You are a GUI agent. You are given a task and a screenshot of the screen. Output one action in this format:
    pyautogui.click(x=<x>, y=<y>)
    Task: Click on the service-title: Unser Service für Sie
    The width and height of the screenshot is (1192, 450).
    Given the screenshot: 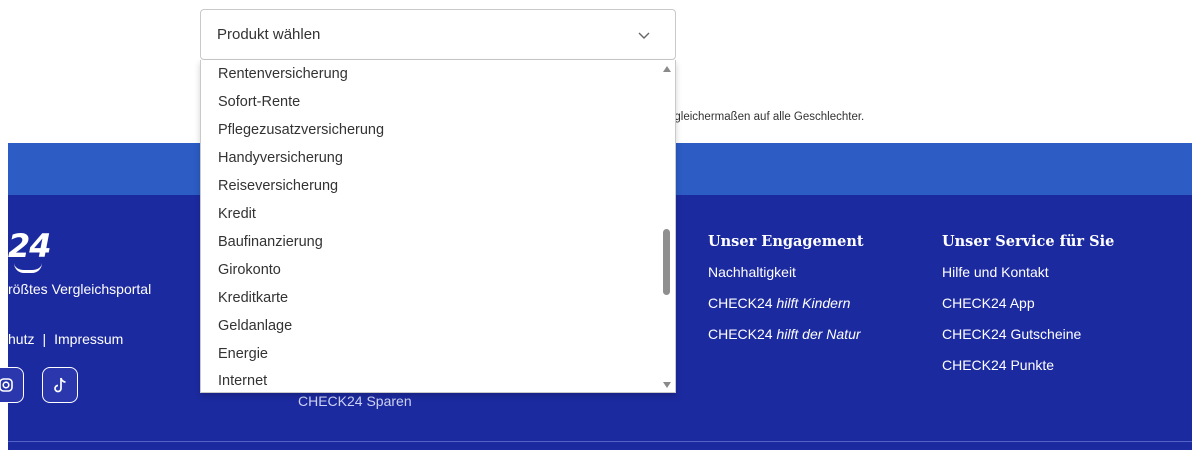 What is the action you would take?
    pyautogui.click(x=1028, y=241)
    